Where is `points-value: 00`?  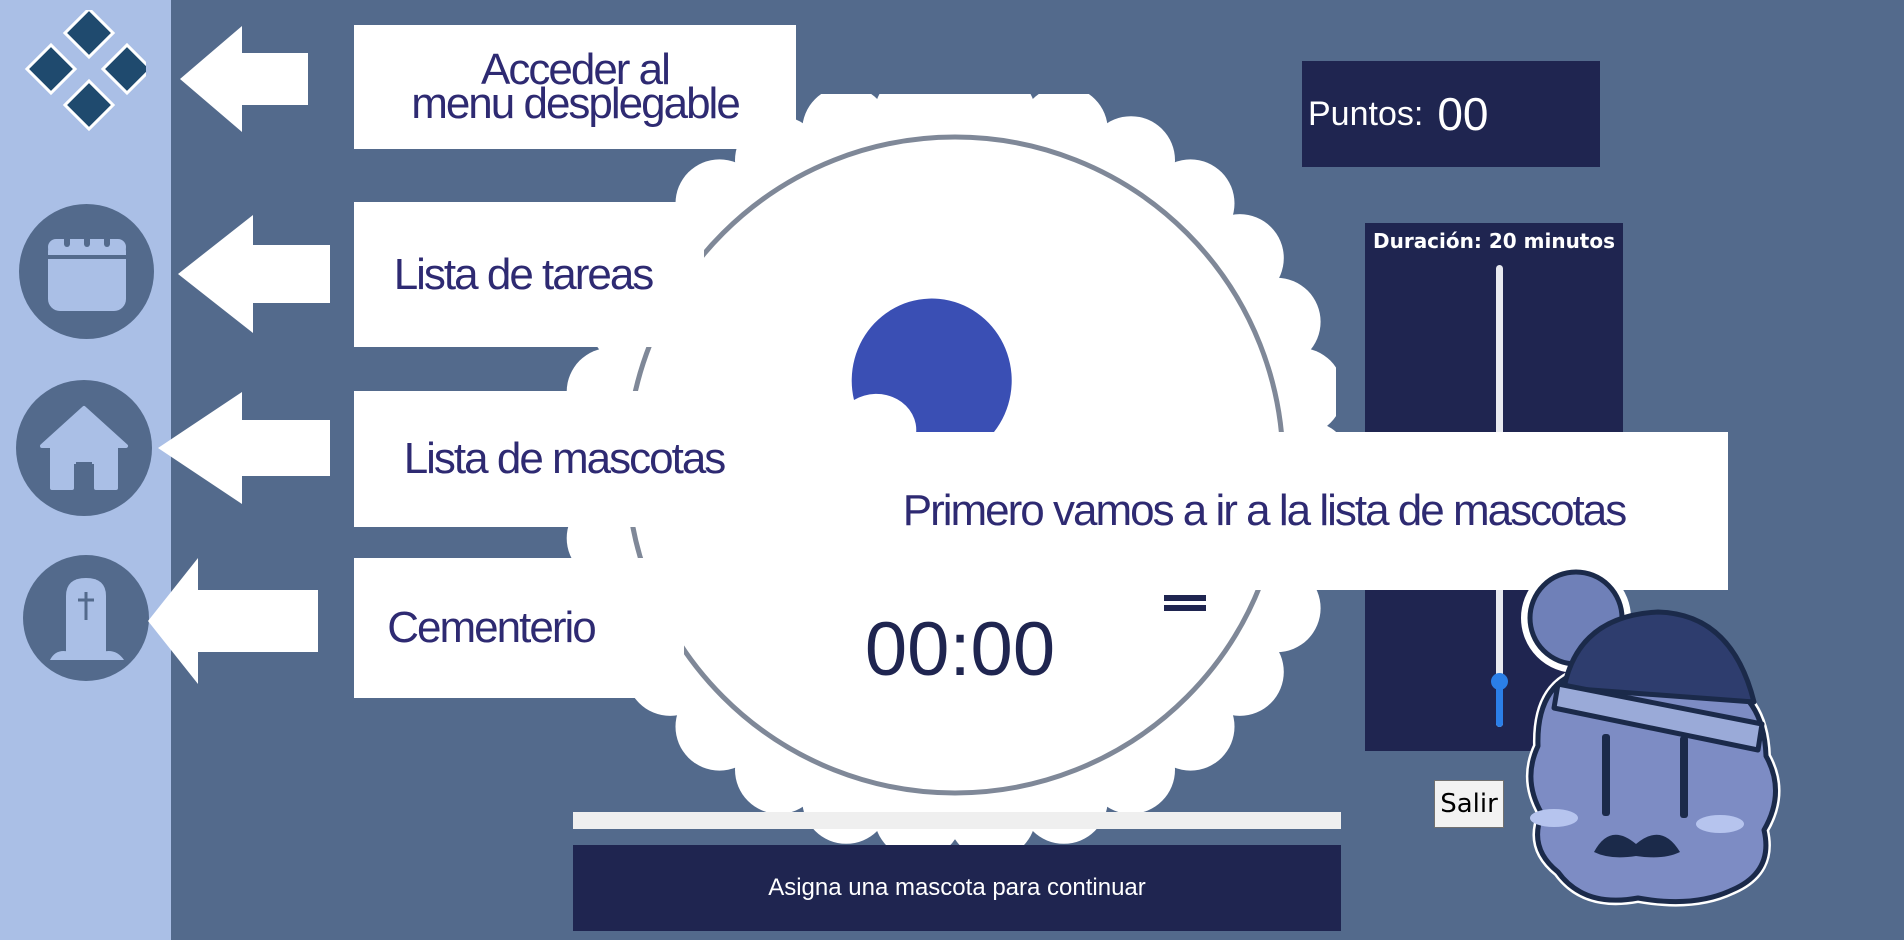 points-value: 00 is located at coordinates (1463, 114).